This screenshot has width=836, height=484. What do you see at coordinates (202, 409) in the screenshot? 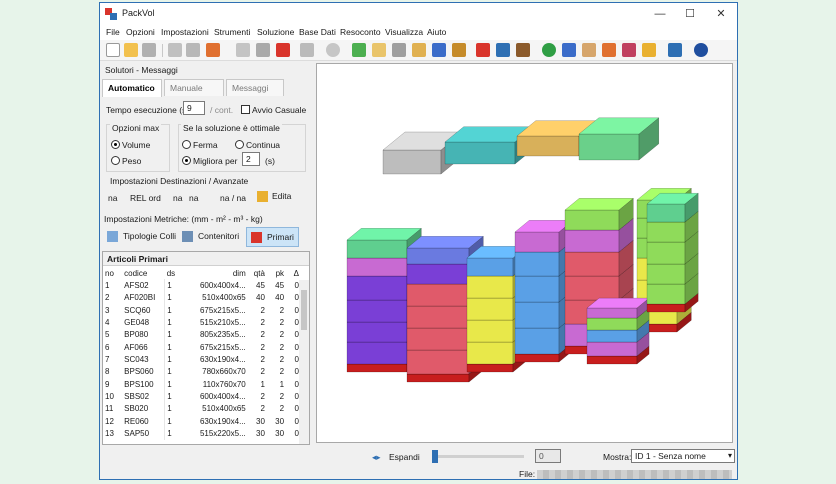
I see `table-row: 11 SB020 1 510x400x65 2 2 0` at bounding box center [202, 409].